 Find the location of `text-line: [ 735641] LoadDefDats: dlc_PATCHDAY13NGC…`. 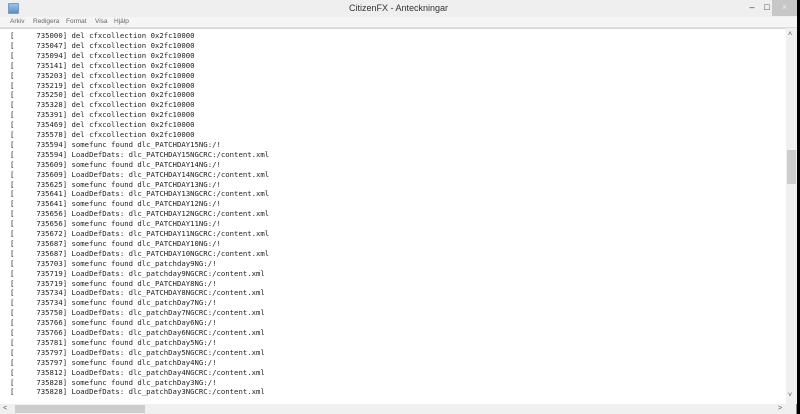

text-line: [ 735641] LoadDefDats: dlc_PATCHDAY13NGC… is located at coordinates (140, 194).